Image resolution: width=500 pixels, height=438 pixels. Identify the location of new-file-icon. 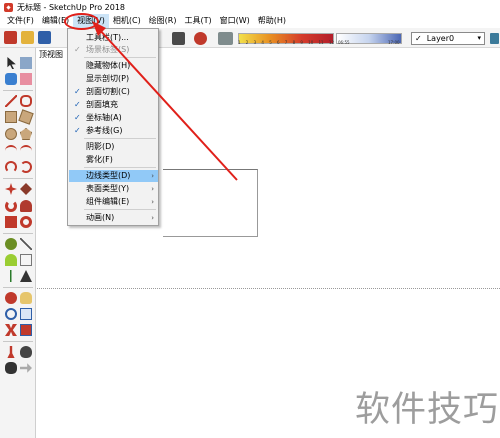
(10, 37).